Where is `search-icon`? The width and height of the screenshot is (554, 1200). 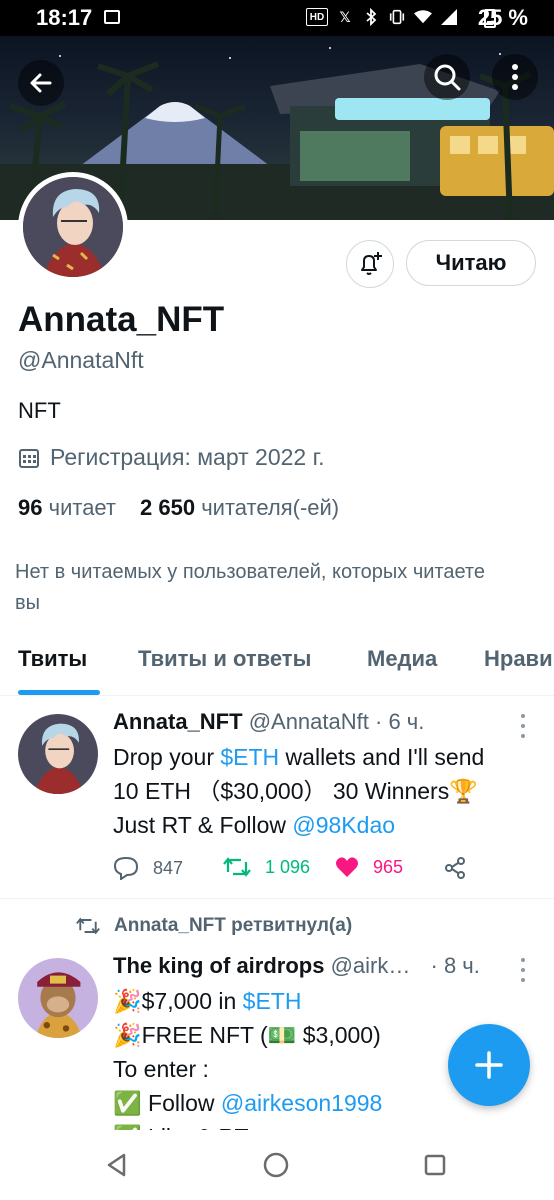 search-icon is located at coordinates (447, 77).